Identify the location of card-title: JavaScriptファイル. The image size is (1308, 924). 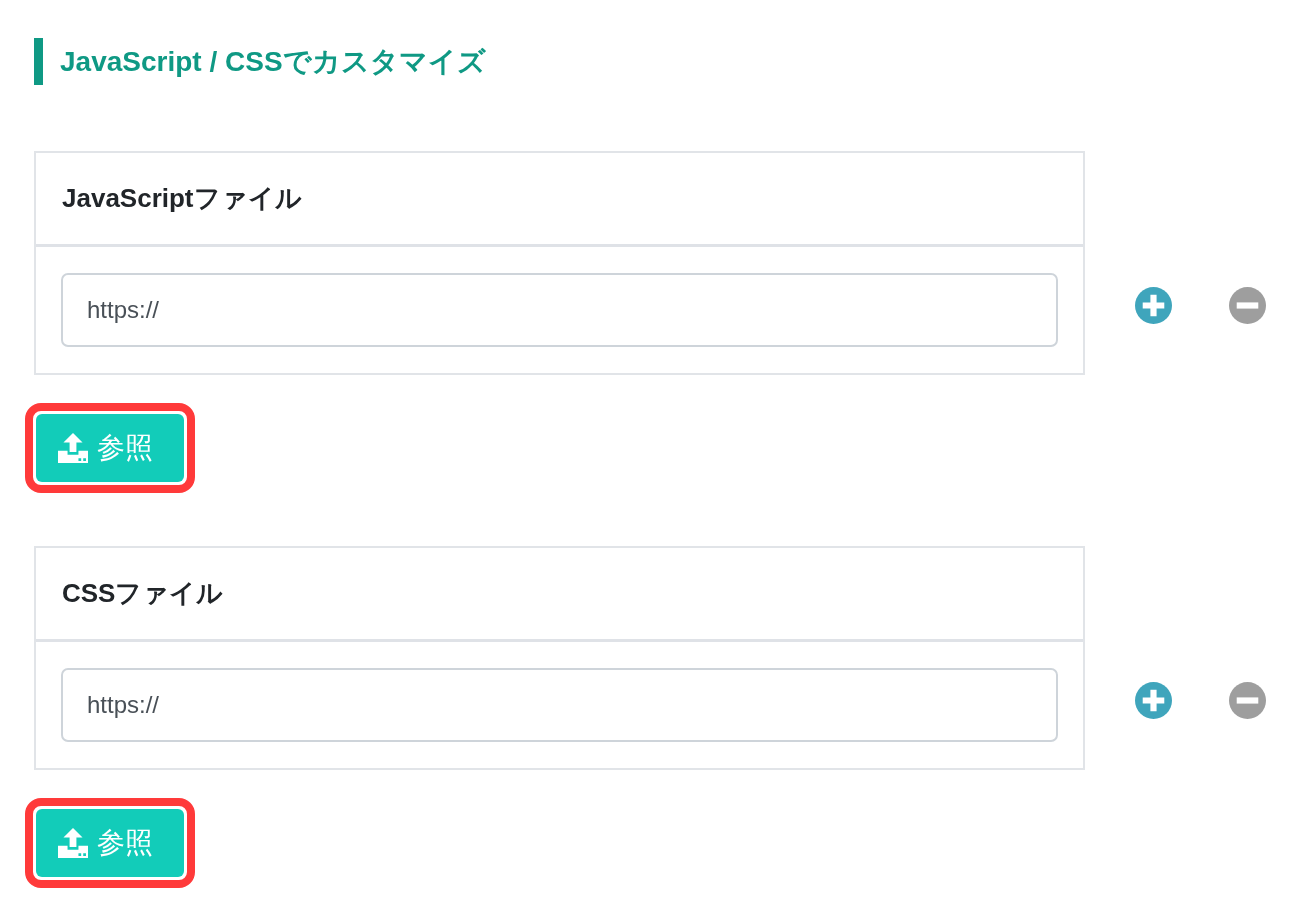
(182, 198).